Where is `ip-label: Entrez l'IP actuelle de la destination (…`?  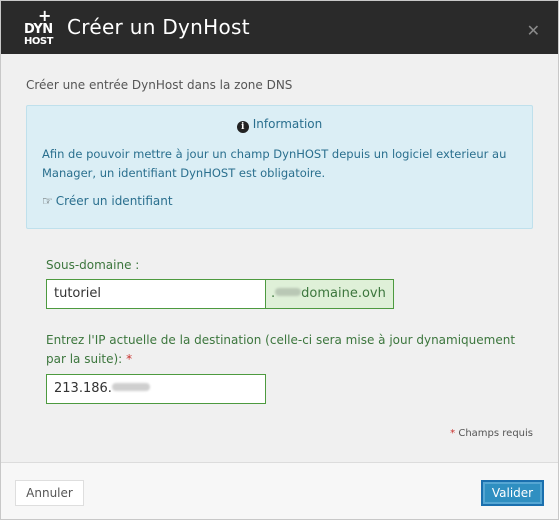
ip-label: Entrez l'IP actuelle de la destination (… is located at coordinates (291, 350).